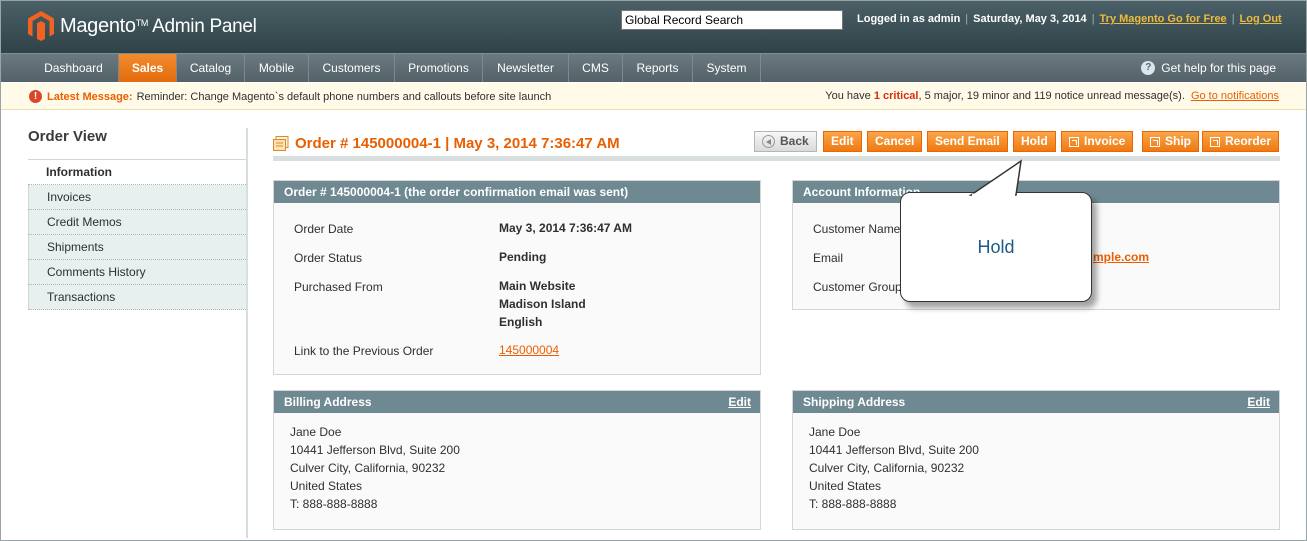 This screenshot has width=1307, height=541. Describe the element at coordinates (909, 19) in the screenshot. I see `logged-in-text: Logged in as admin` at that location.